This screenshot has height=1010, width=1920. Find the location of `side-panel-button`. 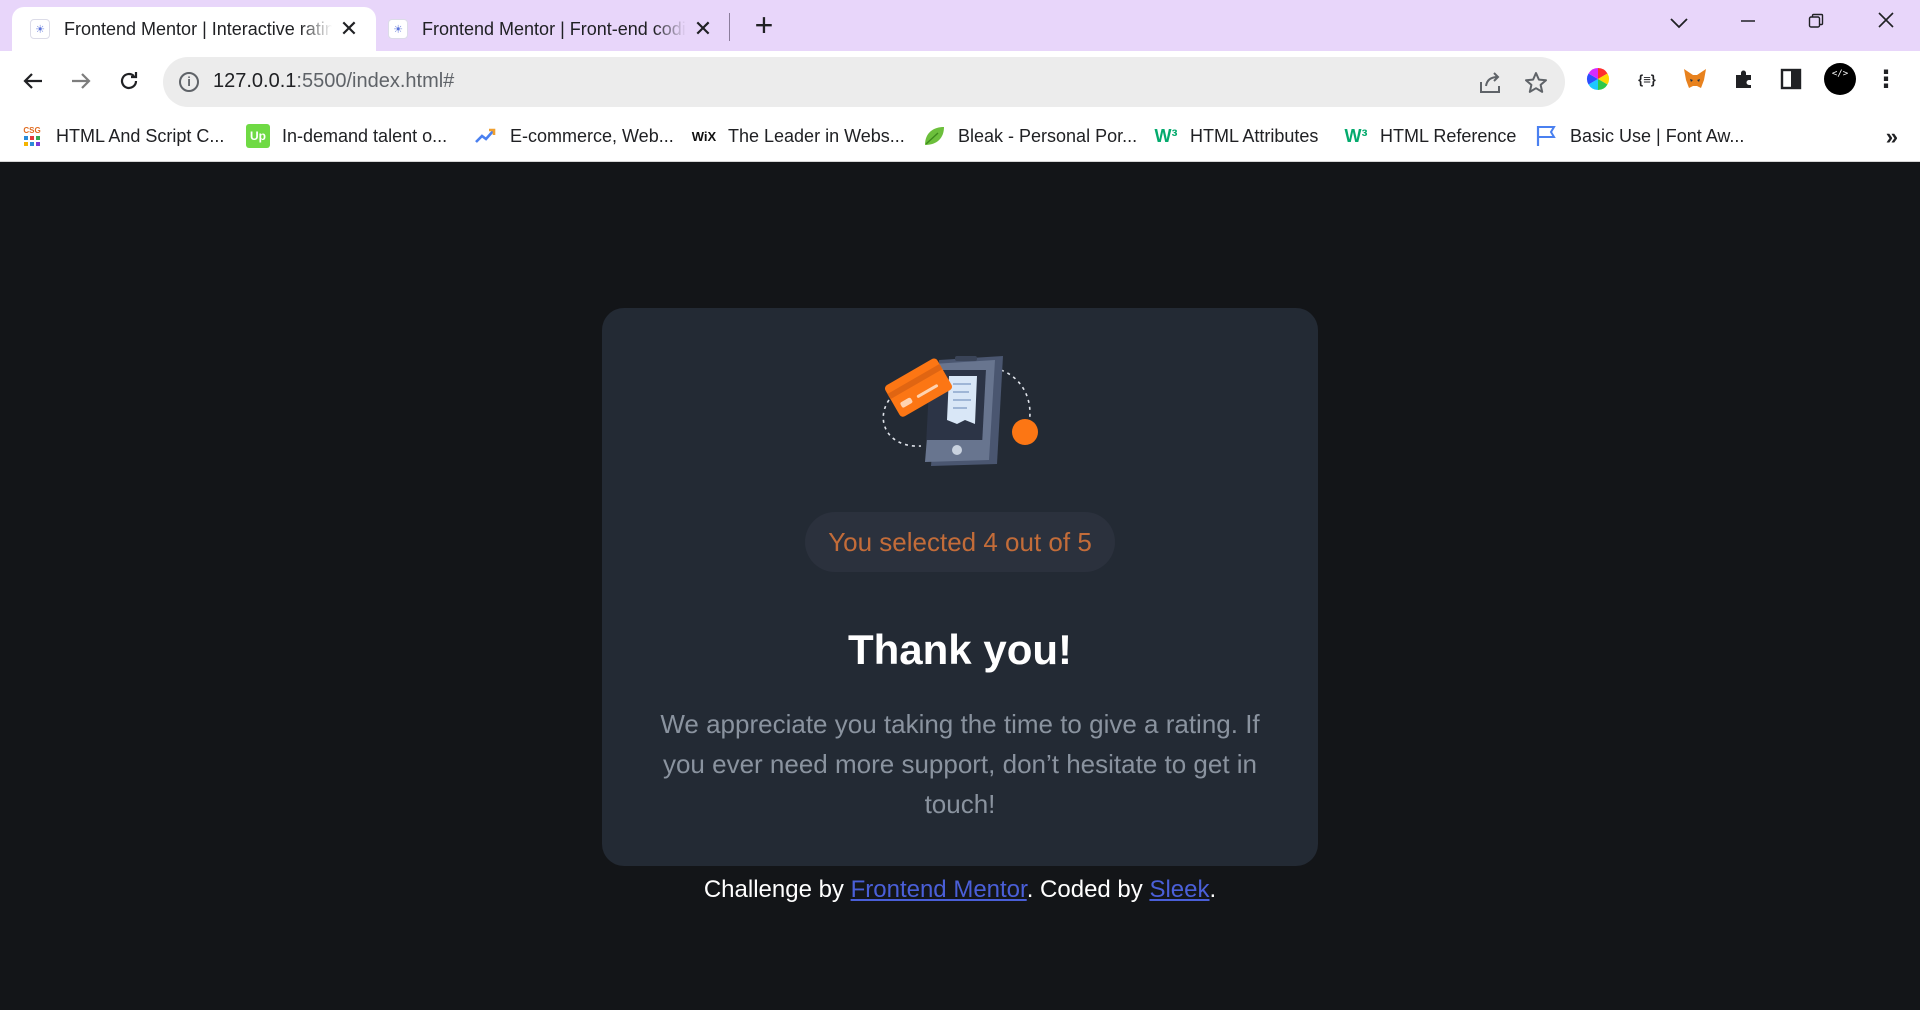

side-panel-button is located at coordinates (1791, 79).